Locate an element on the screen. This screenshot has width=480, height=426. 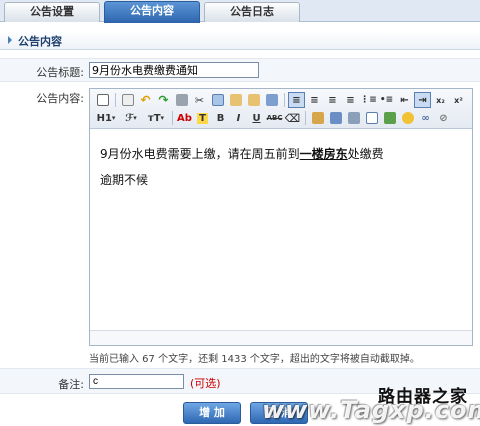
tab-notice-settings: 公告设置 is located at coordinates (52, 12).